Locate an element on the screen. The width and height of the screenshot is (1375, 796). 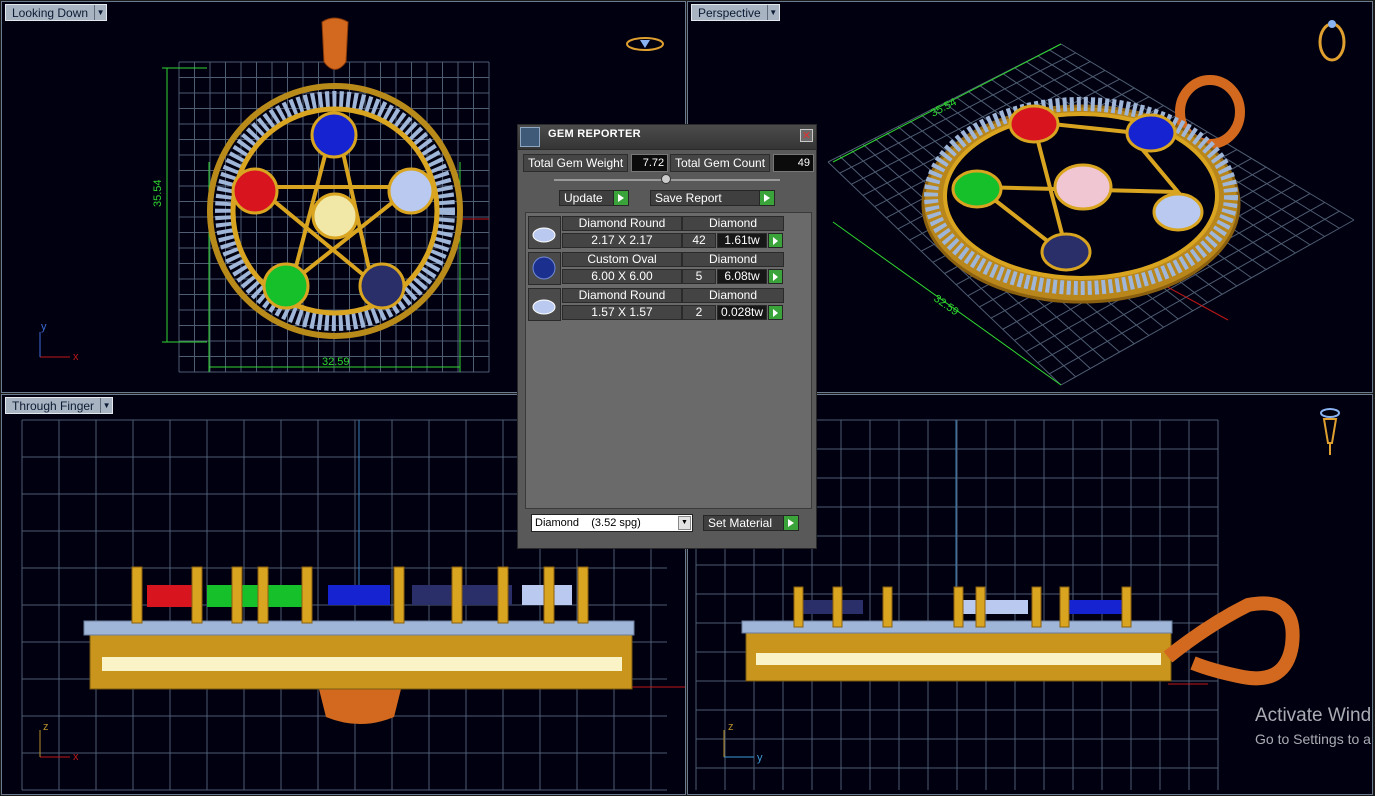
gem-report-icon is located at coordinates (530, 137).